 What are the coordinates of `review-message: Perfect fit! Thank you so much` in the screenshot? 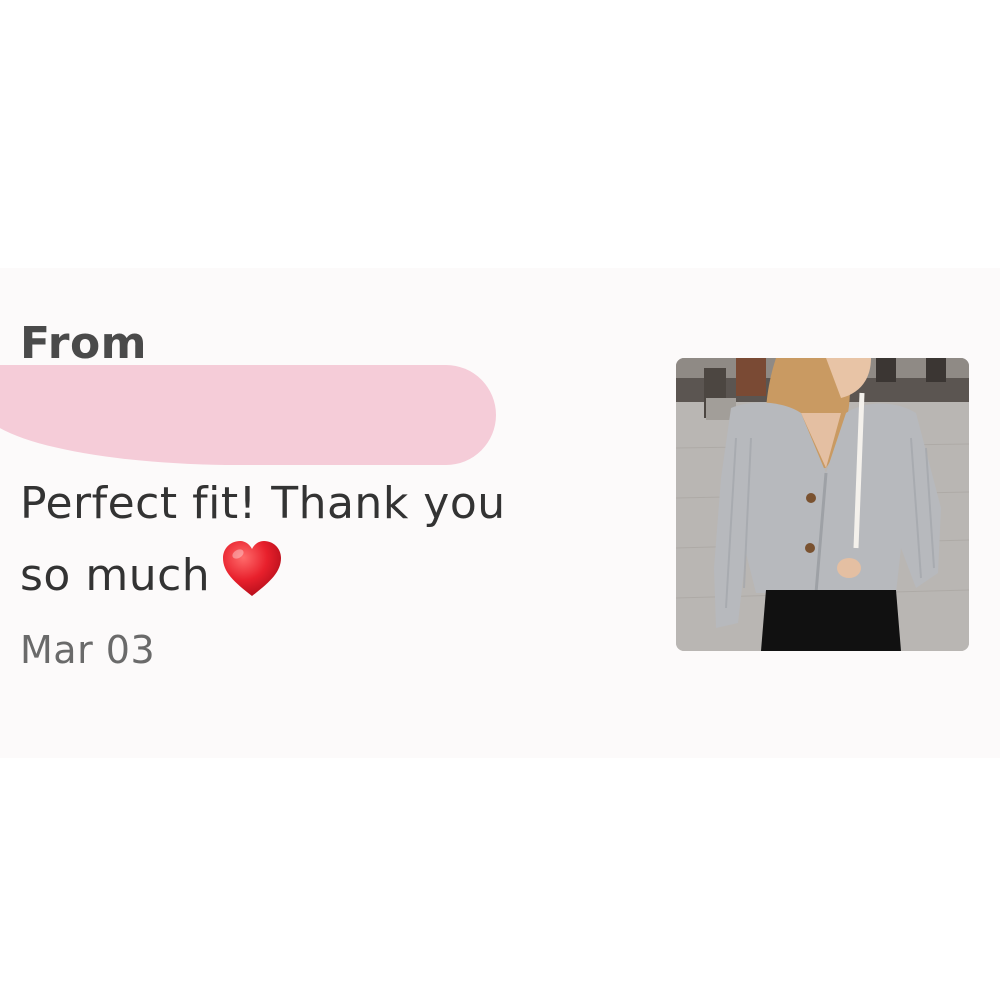 It's located at (300, 540).